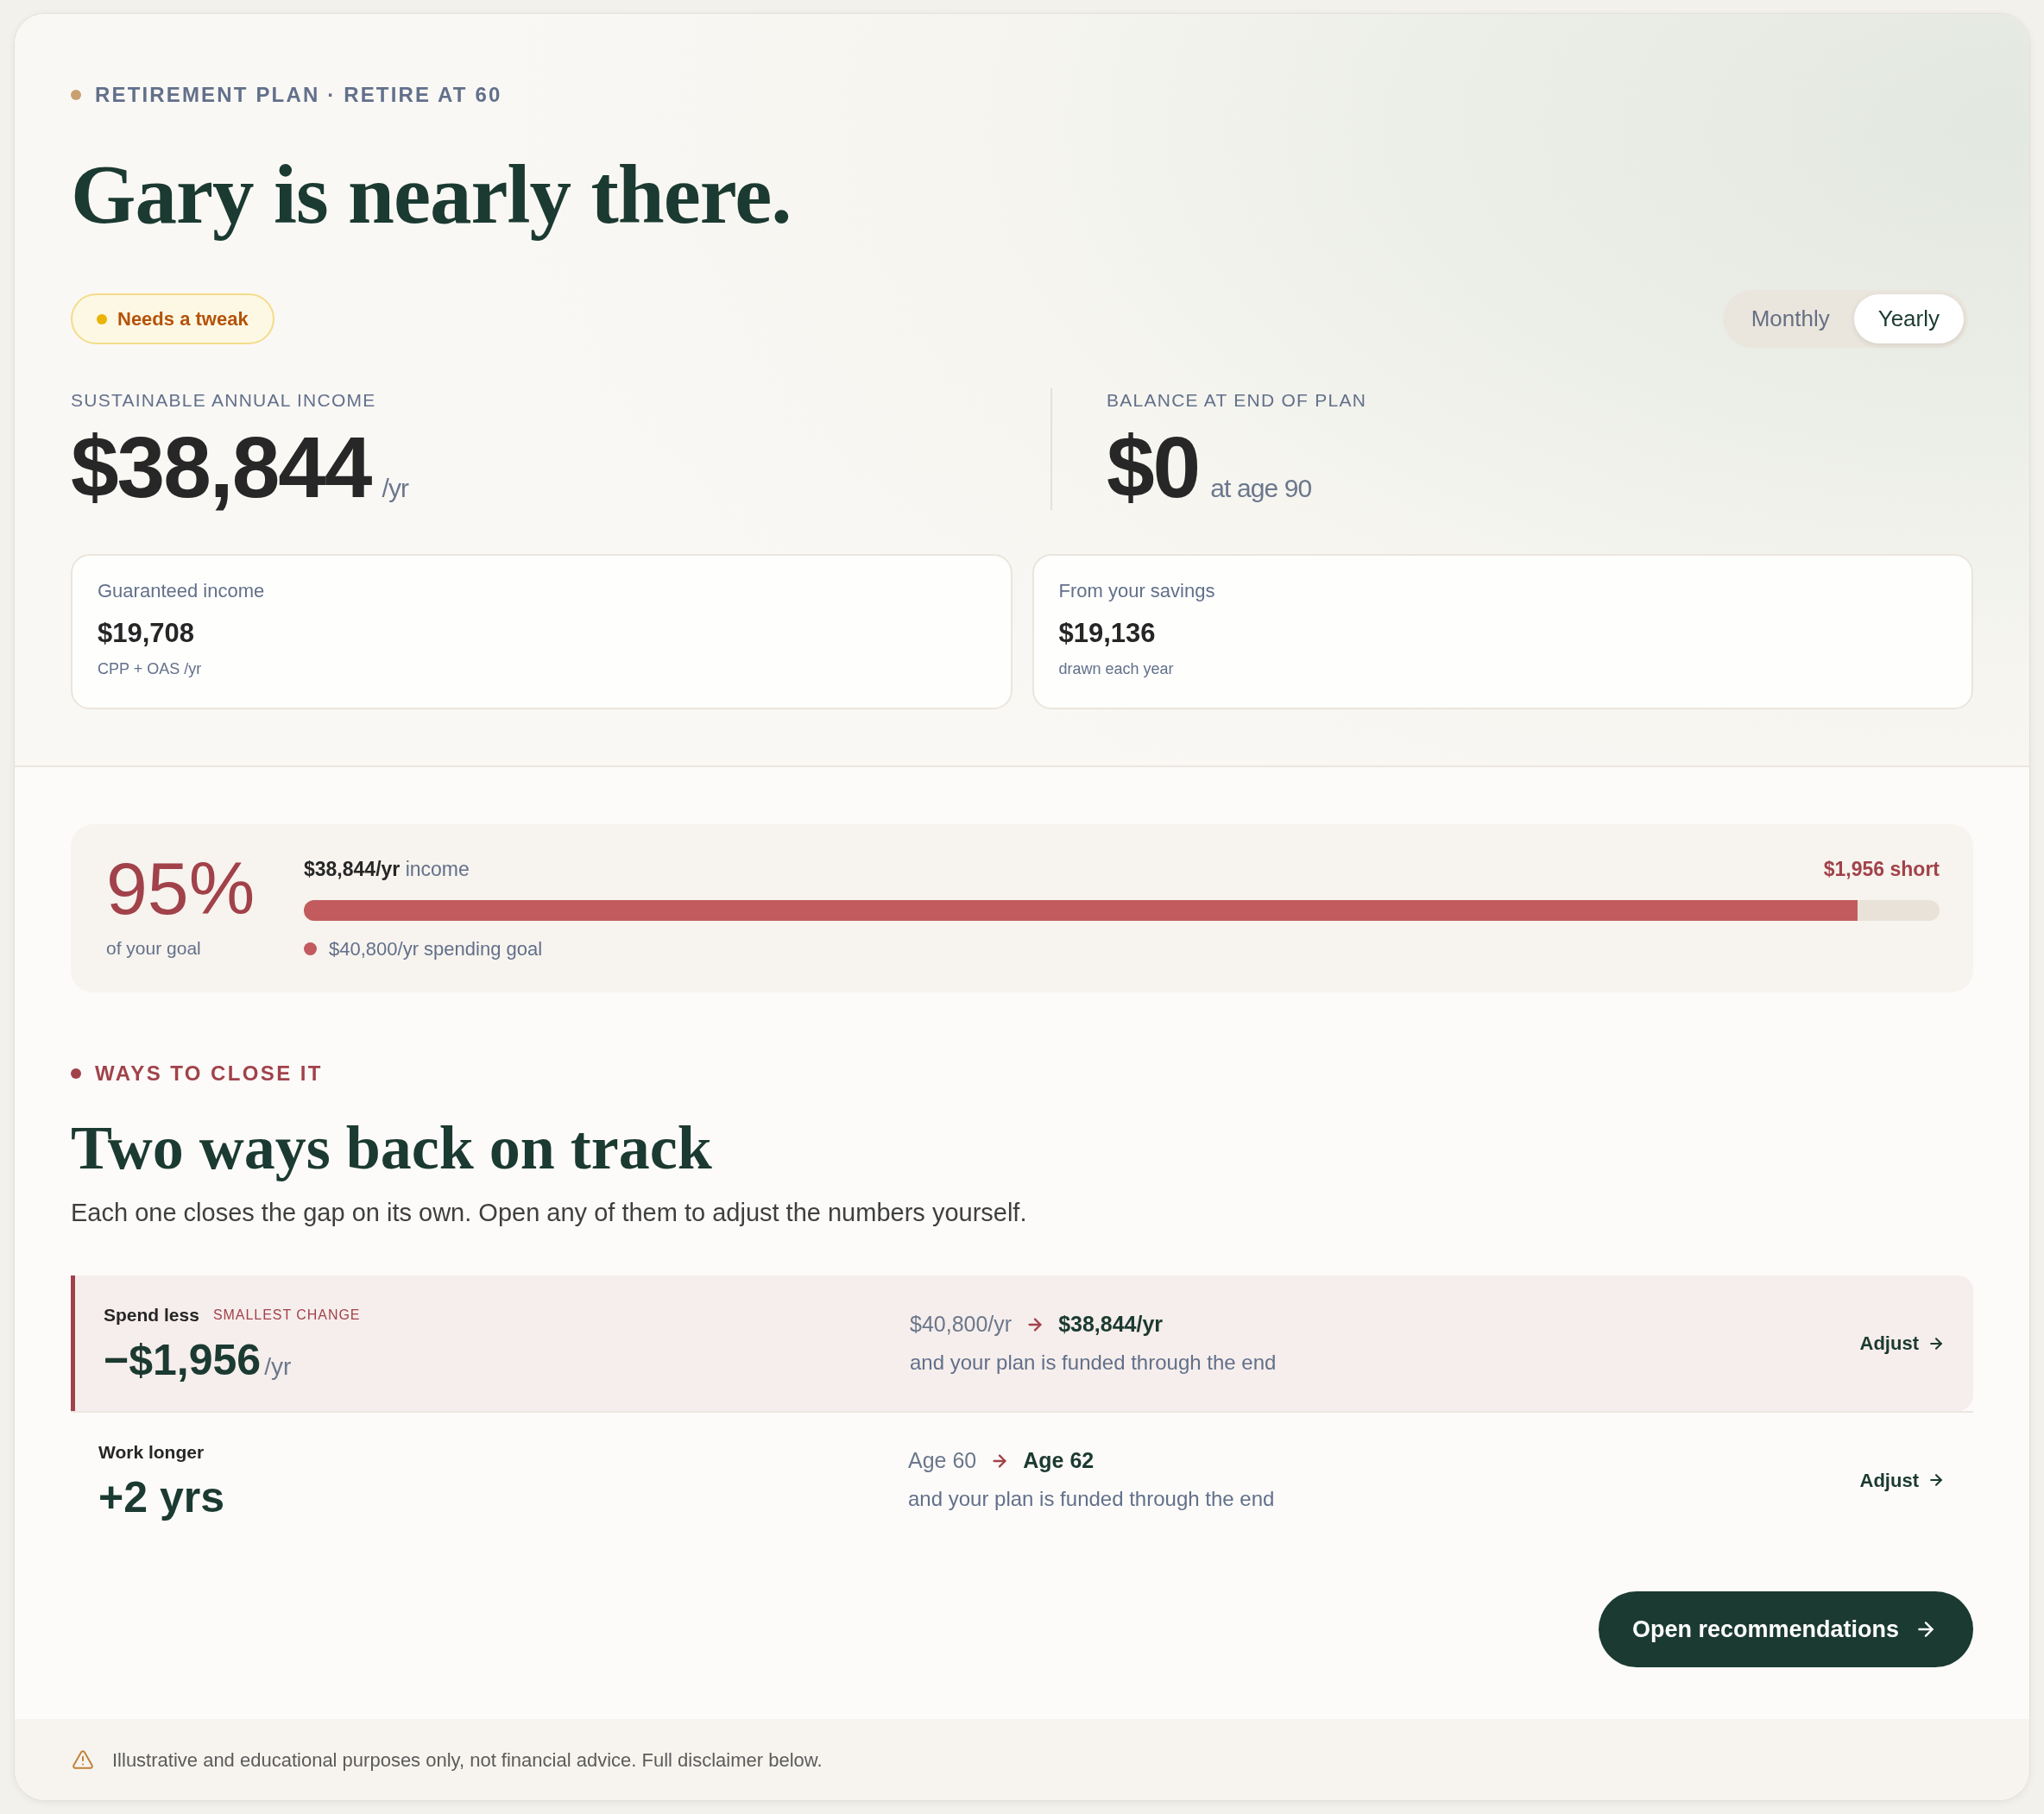 Image resolution: width=2044 pixels, height=1814 pixels. What do you see at coordinates (83, 1760) in the screenshot?
I see `warning-icon` at bounding box center [83, 1760].